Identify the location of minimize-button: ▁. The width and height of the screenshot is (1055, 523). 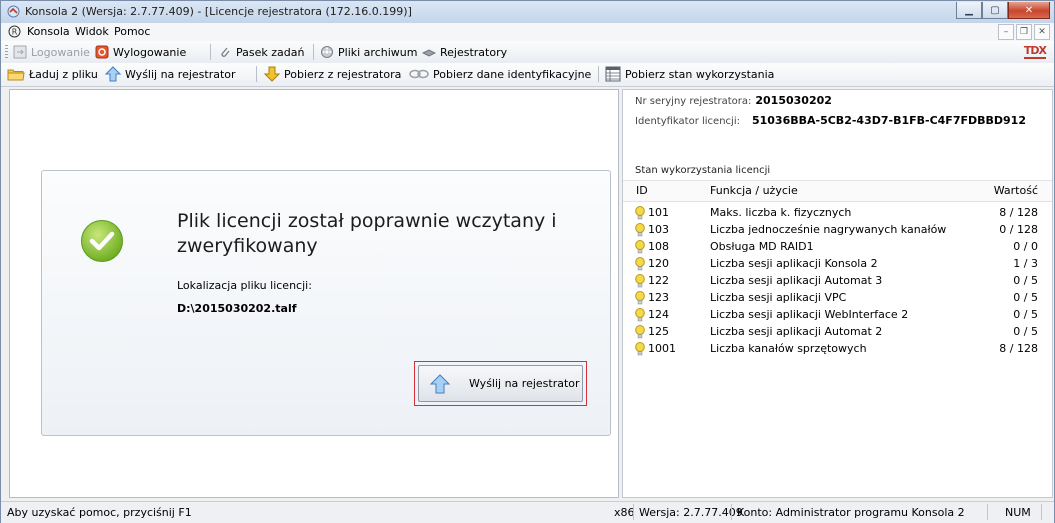
(969, 10).